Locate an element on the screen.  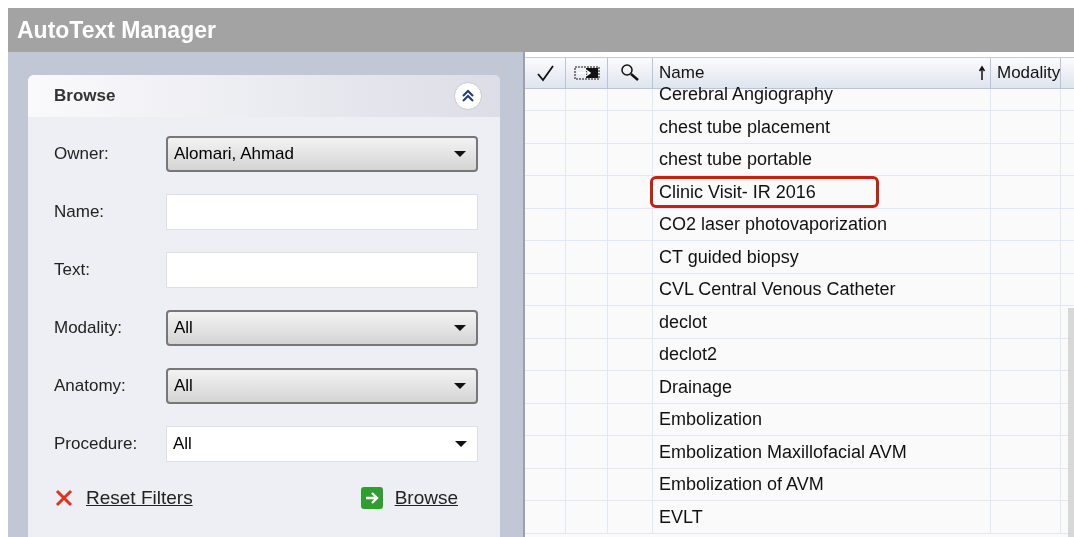
table-cell: Embolization Maxillofacial AVM is located at coordinates (783, 451).